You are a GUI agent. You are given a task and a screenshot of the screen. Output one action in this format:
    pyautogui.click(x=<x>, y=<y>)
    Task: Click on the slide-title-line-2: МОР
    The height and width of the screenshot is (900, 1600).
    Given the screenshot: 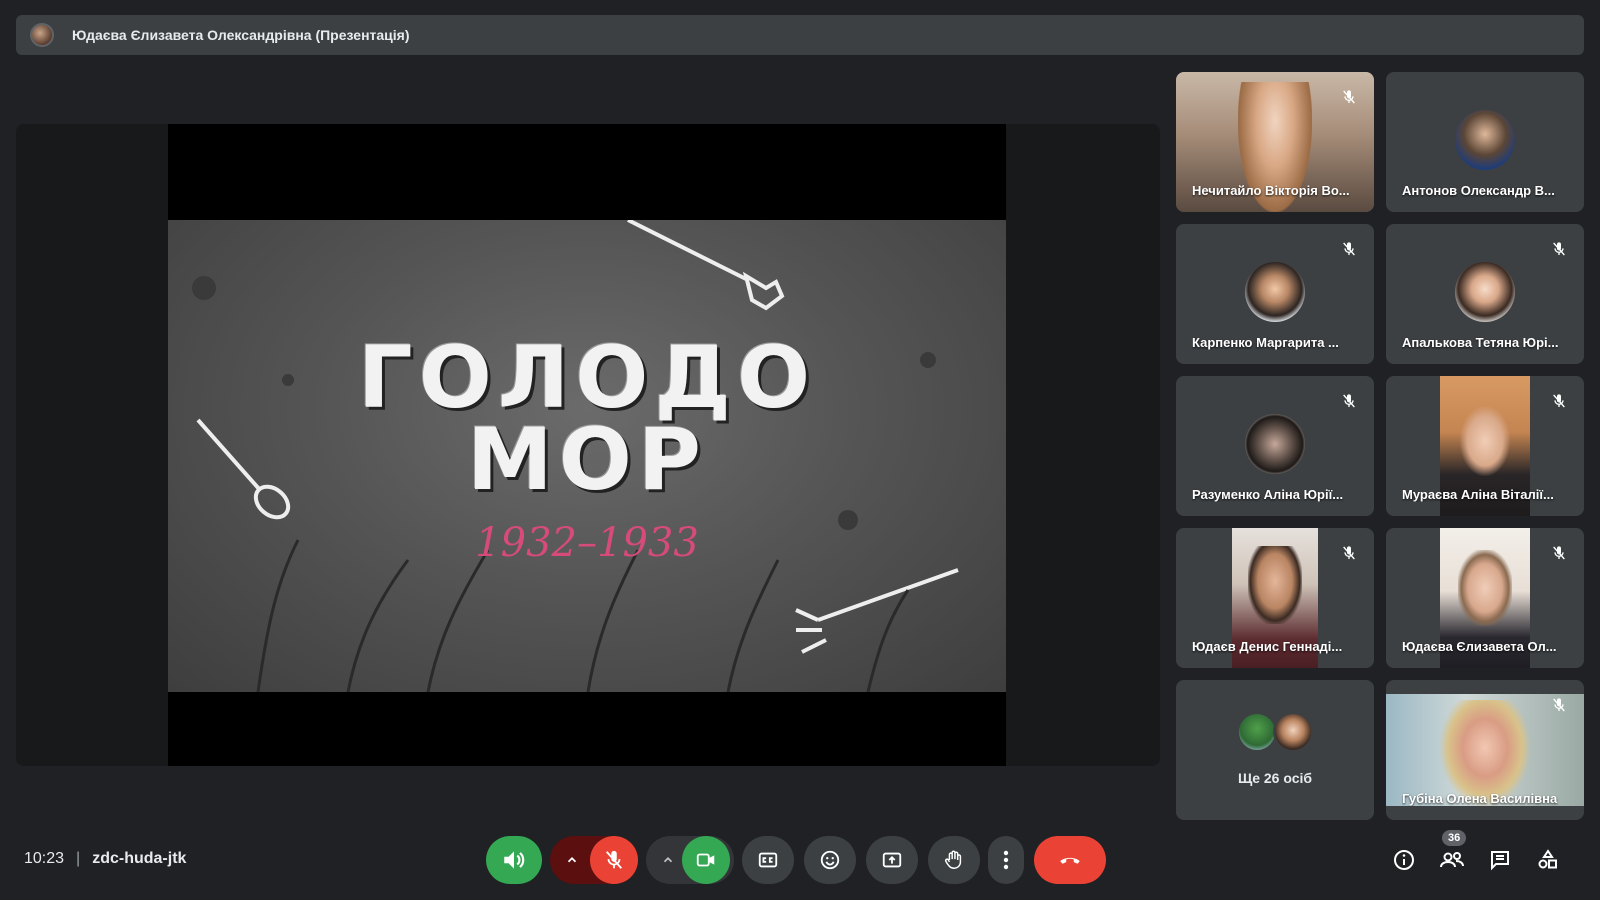 What is the action you would take?
    pyautogui.click(x=587, y=460)
    